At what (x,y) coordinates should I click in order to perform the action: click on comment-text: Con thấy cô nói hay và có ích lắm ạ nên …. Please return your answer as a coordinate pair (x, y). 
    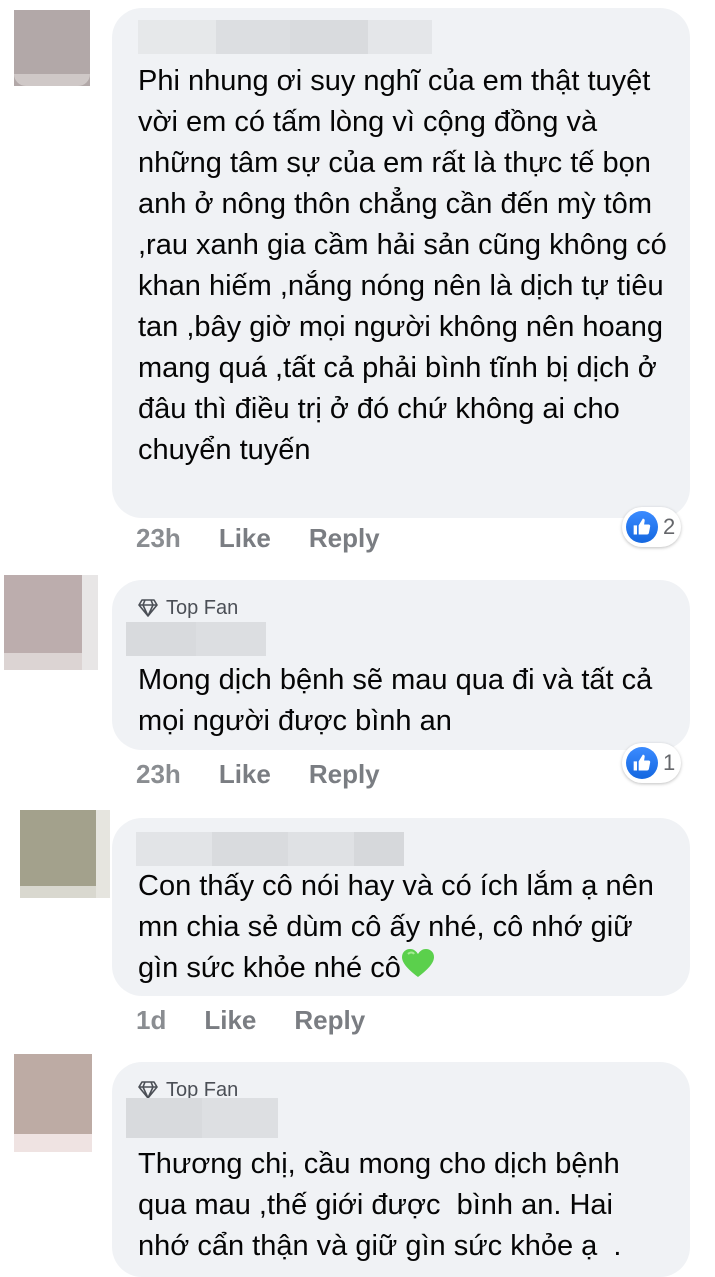
    Looking at the image, I should click on (404, 928).